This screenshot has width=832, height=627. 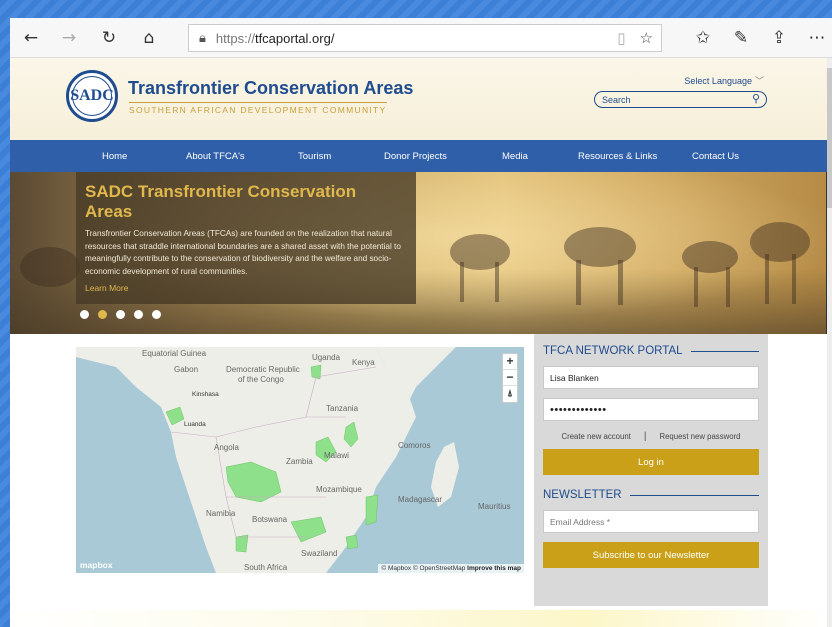 What do you see at coordinates (494, 568) in the screenshot?
I see `improve-map-link: Improve this map` at bounding box center [494, 568].